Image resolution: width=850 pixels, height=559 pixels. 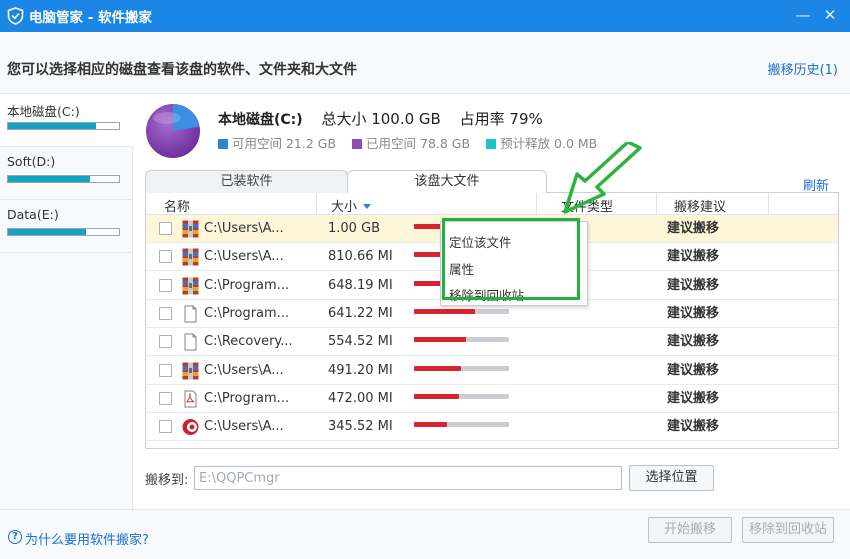 What do you see at coordinates (425, 16) in the screenshot?
I see `title-bar: 电脑管家 - 软件搬家 — ✕` at bounding box center [425, 16].